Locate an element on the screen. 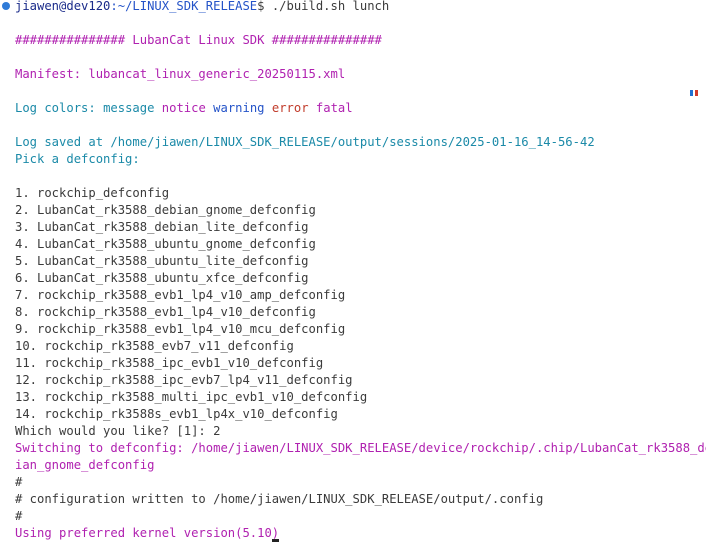  defconfig-item: 1. rockchip_defconfig is located at coordinates (92, 193).